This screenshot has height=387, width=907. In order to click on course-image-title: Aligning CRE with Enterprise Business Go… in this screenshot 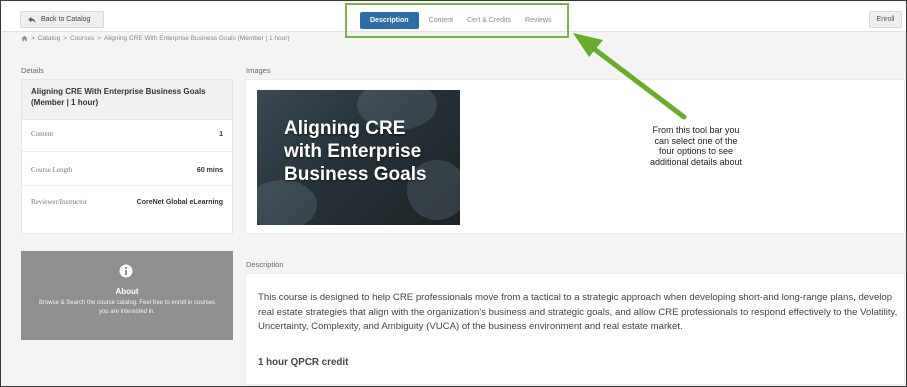, I will do `click(355, 151)`.